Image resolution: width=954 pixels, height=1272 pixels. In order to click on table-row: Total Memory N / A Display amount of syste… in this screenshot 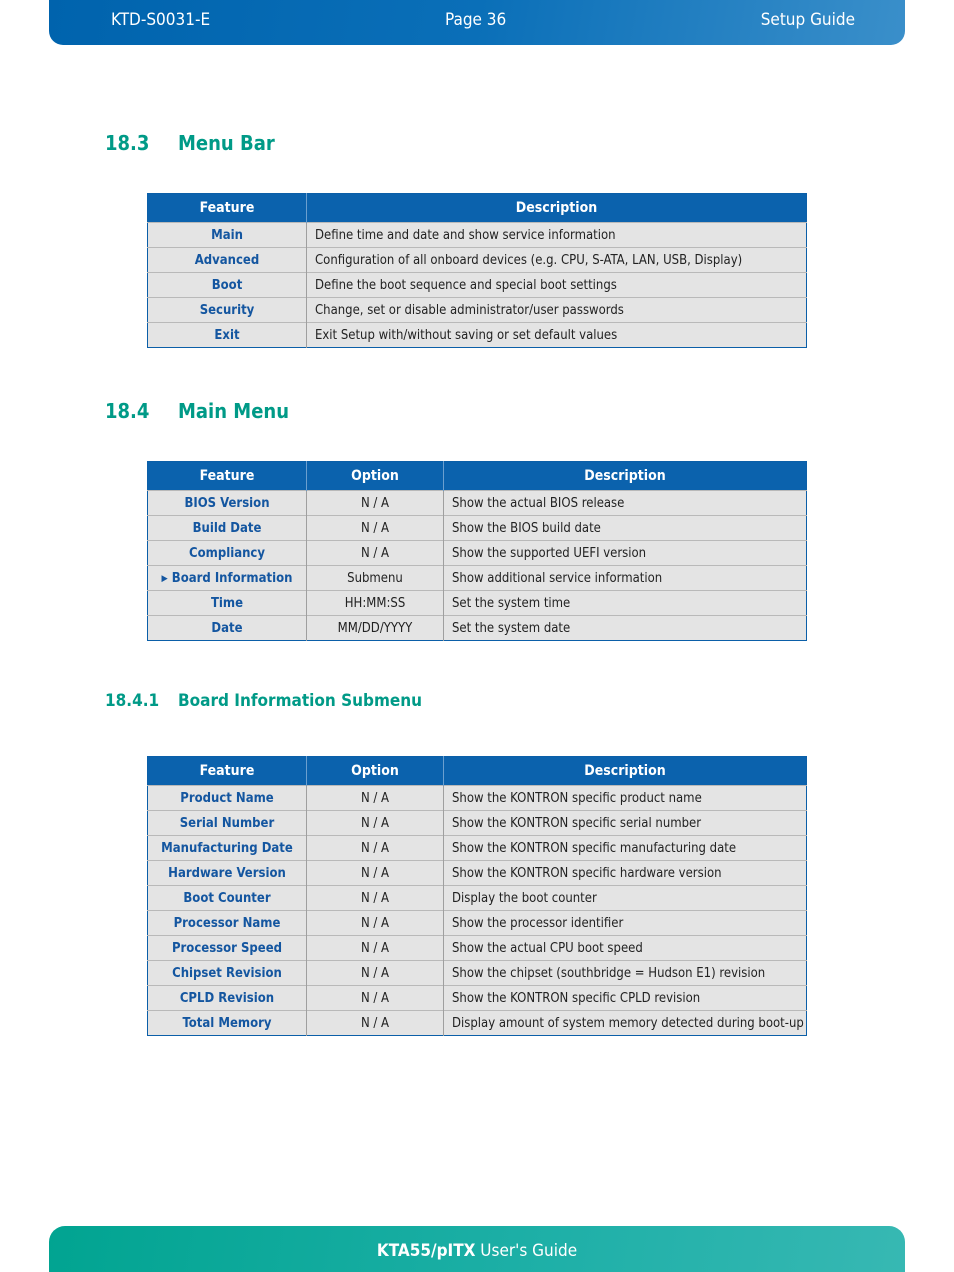, I will do `click(477, 1023)`.